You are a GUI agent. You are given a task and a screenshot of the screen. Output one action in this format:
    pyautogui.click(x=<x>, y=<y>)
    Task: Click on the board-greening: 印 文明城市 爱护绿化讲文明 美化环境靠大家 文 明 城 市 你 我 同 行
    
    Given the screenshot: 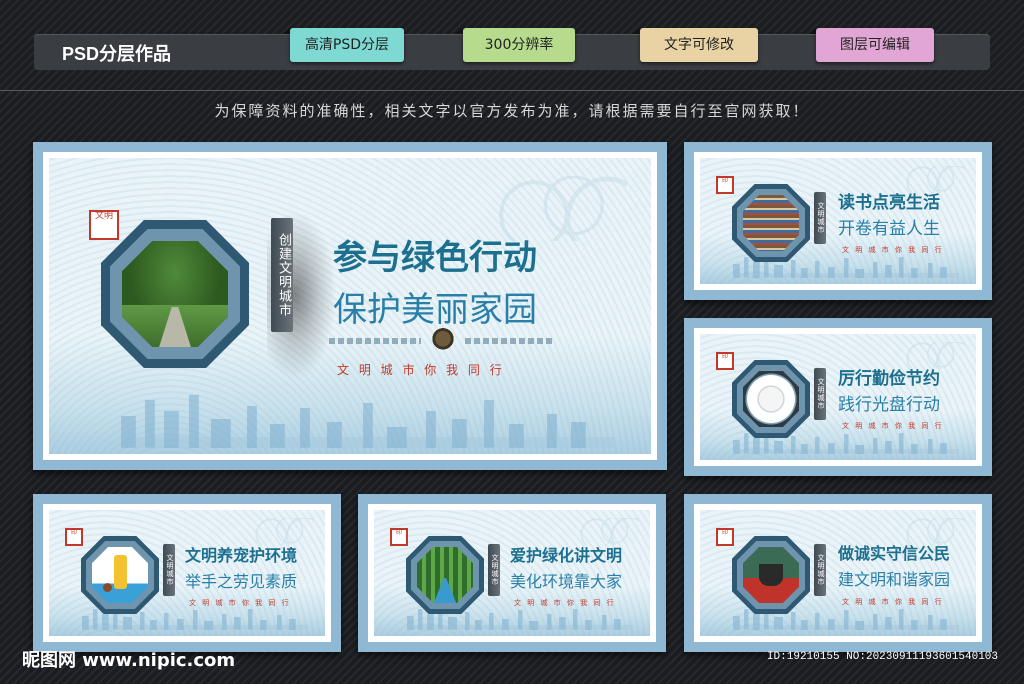 What is the action you would take?
    pyautogui.click(x=512, y=573)
    